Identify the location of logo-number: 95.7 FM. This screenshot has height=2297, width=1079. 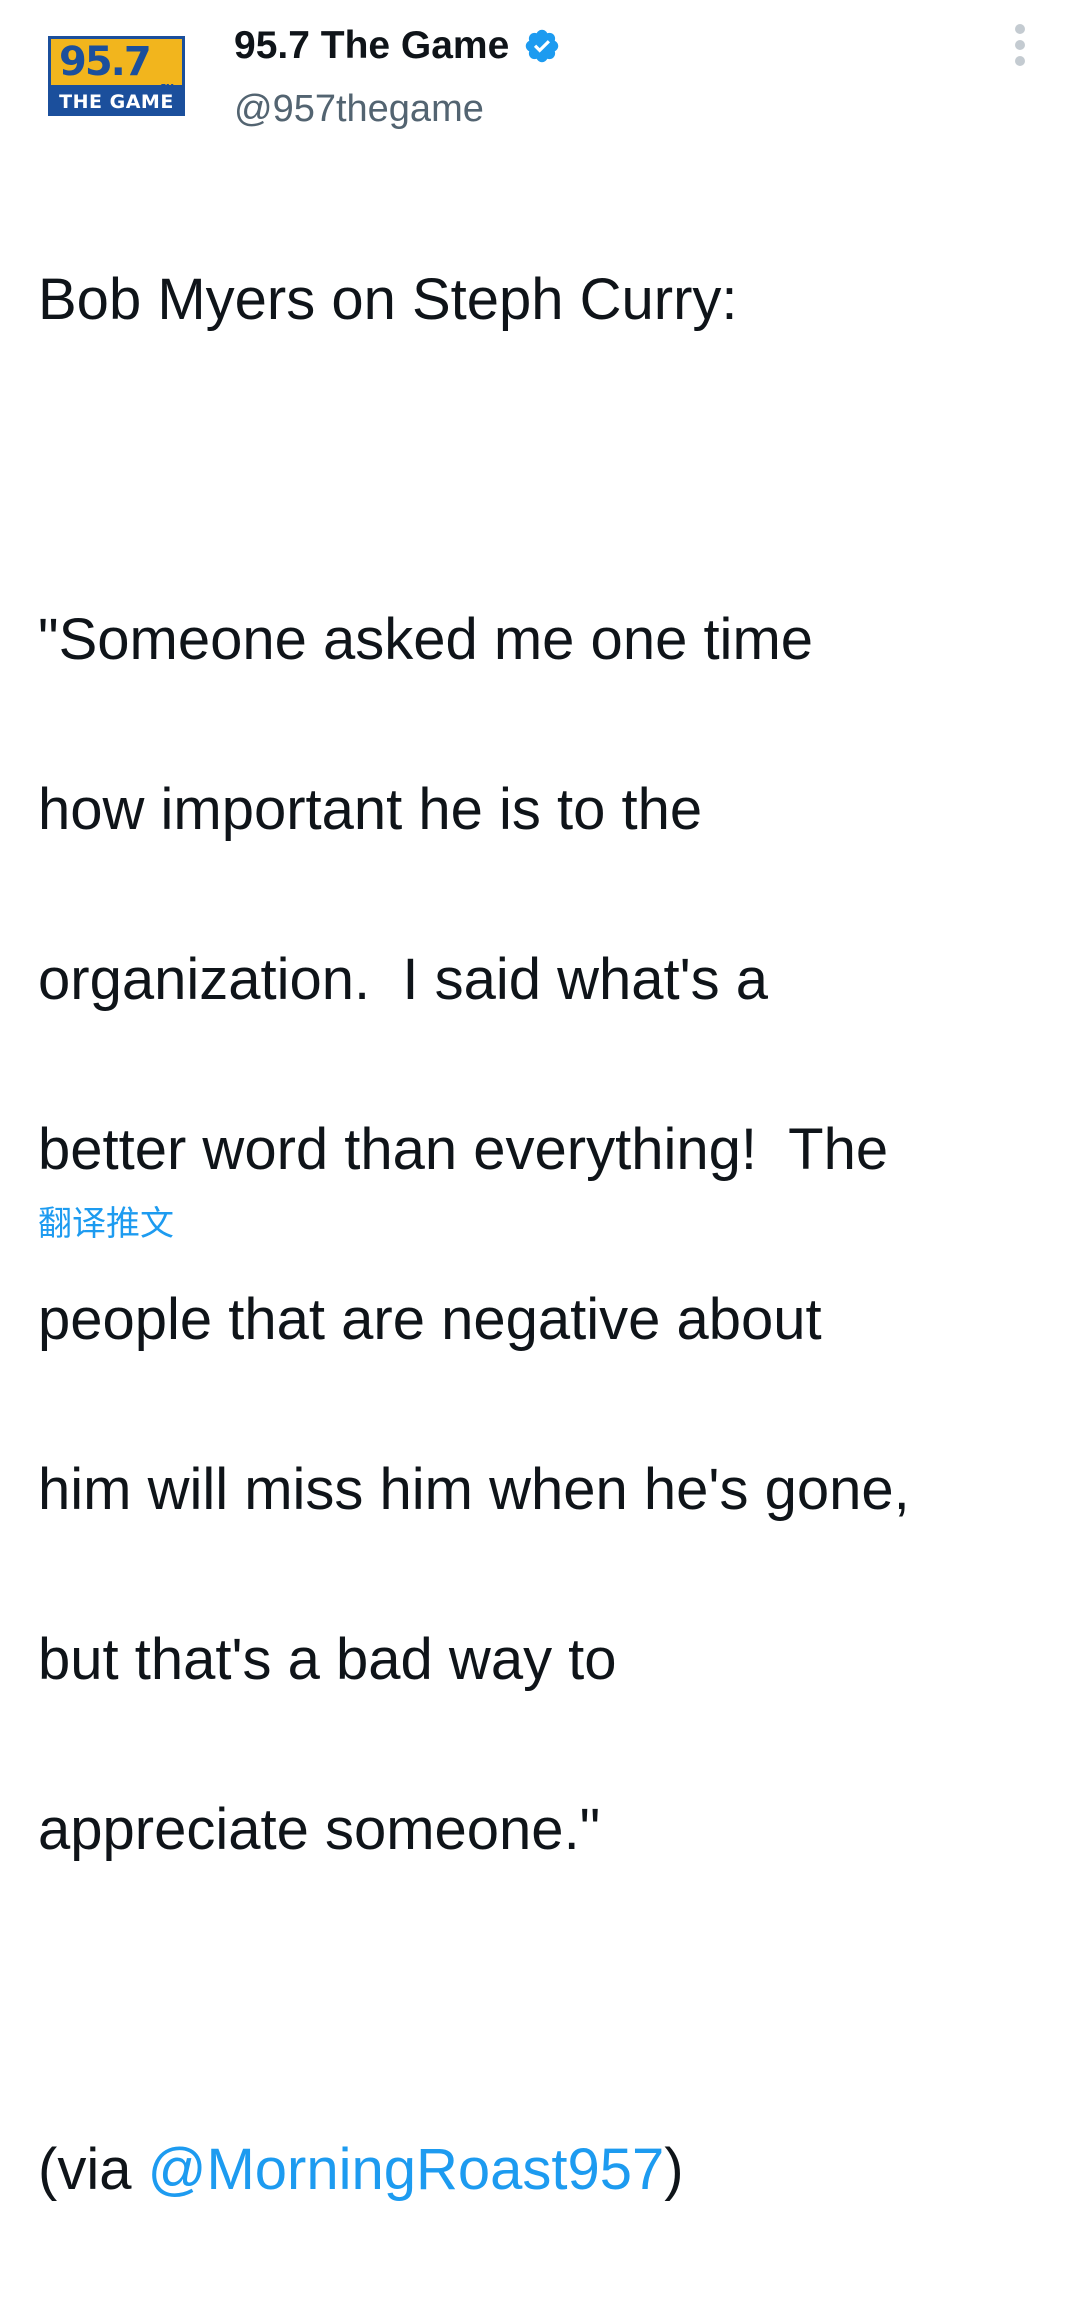
(116, 64).